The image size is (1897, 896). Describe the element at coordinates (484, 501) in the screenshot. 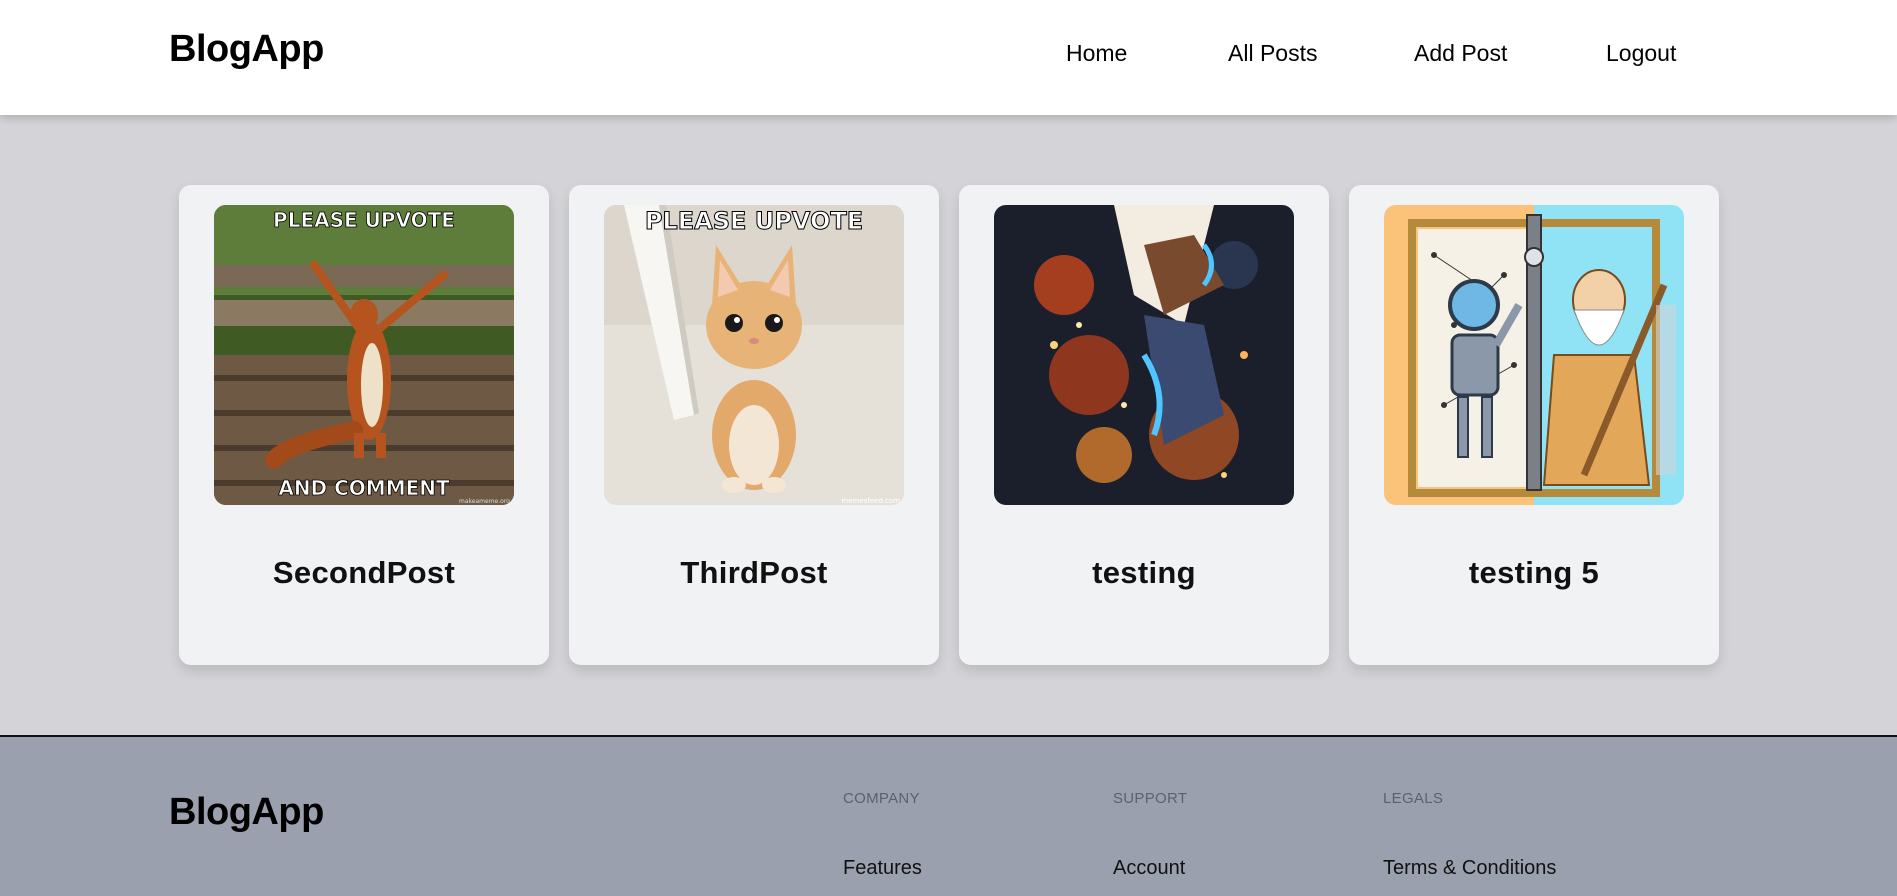

I see `meme-watermark: makeameme.org` at that location.